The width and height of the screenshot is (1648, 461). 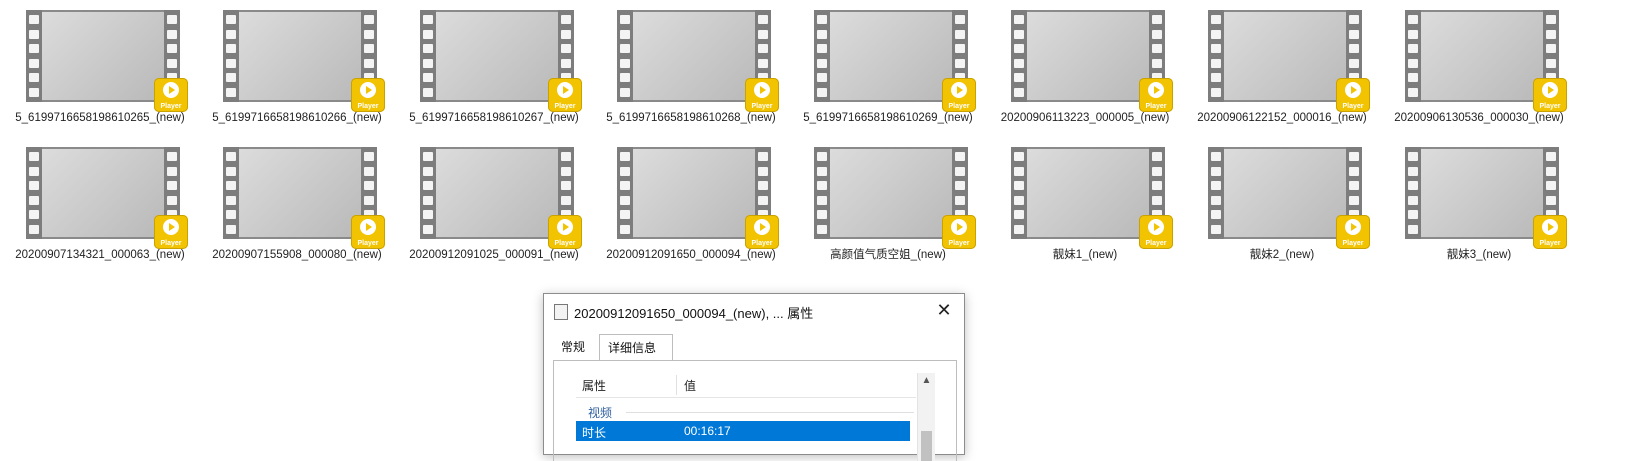 I want to click on file-tile: Player 20200907155908_000080_(new), so click(x=297, y=219).